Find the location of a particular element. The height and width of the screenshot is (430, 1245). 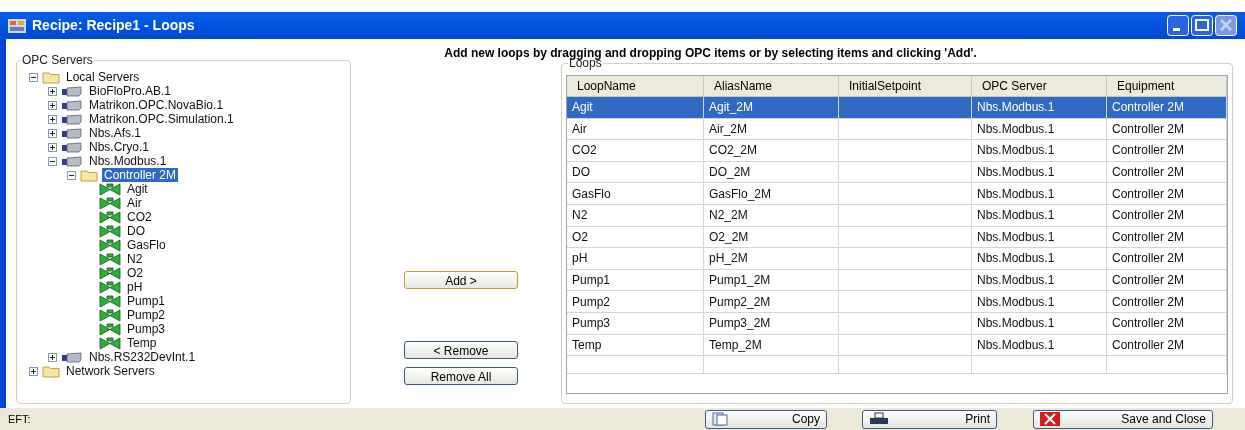

tree-item: Nbs.RS232DevInt.1 is located at coordinates (142, 357).